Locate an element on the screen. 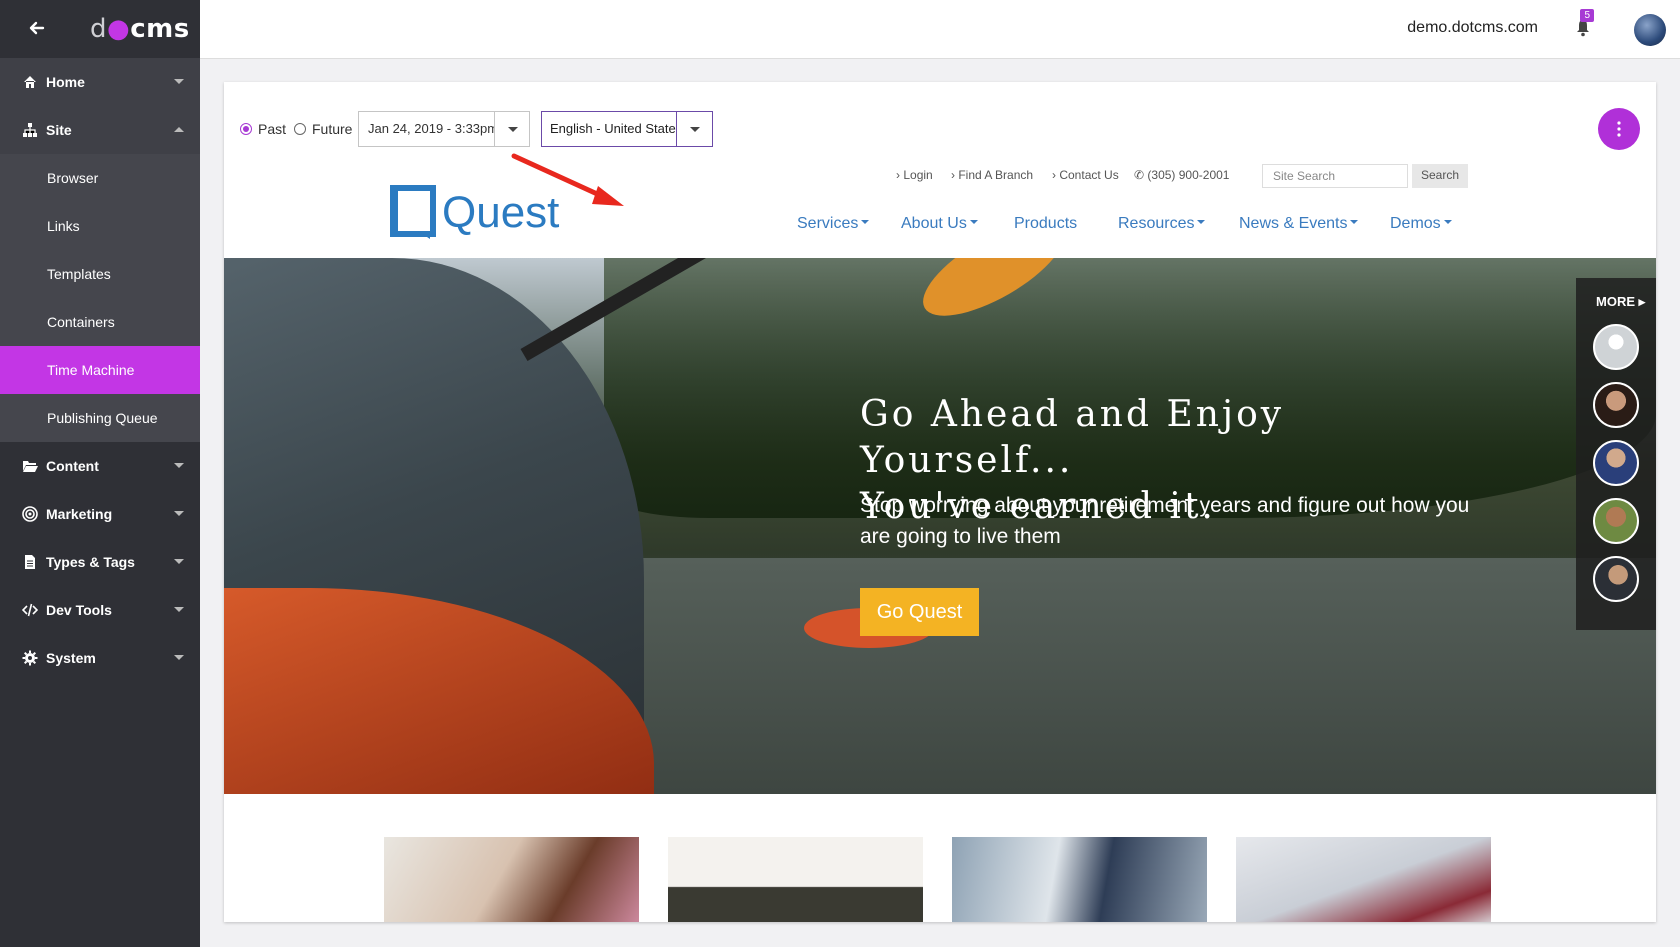 This screenshot has height=947, width=1680. phone-icon: ✆ is located at coordinates (1139, 175).